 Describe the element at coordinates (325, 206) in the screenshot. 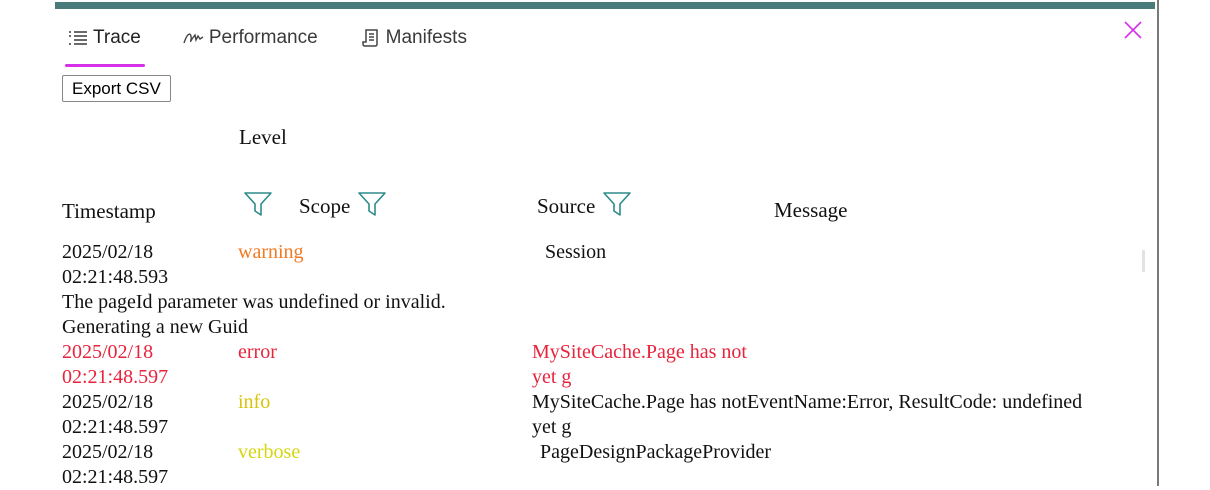

I see `column-header-scope: Scope` at that location.